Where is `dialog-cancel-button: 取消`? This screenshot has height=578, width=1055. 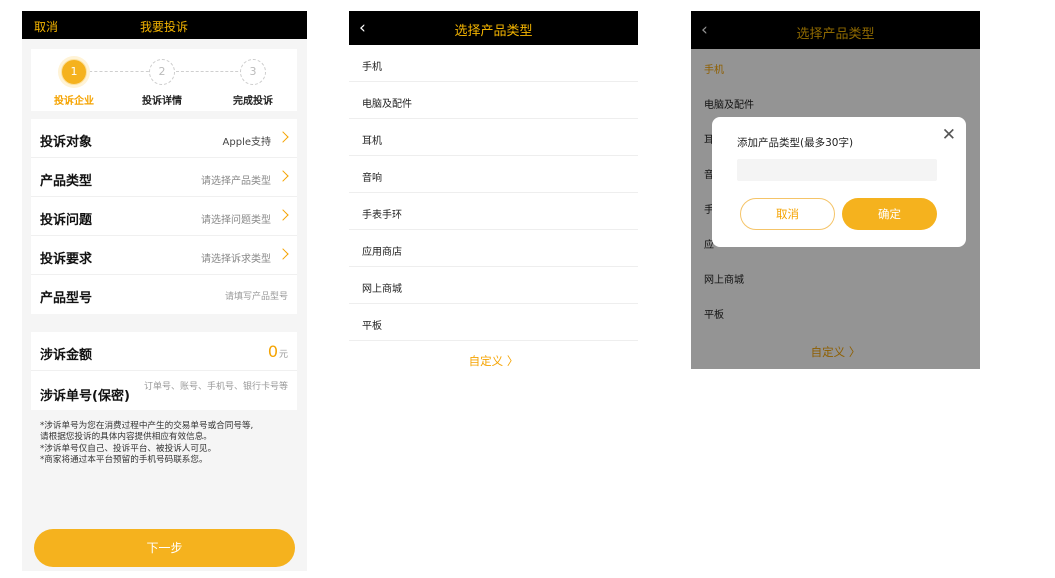
dialog-cancel-button: 取消 is located at coordinates (787, 214).